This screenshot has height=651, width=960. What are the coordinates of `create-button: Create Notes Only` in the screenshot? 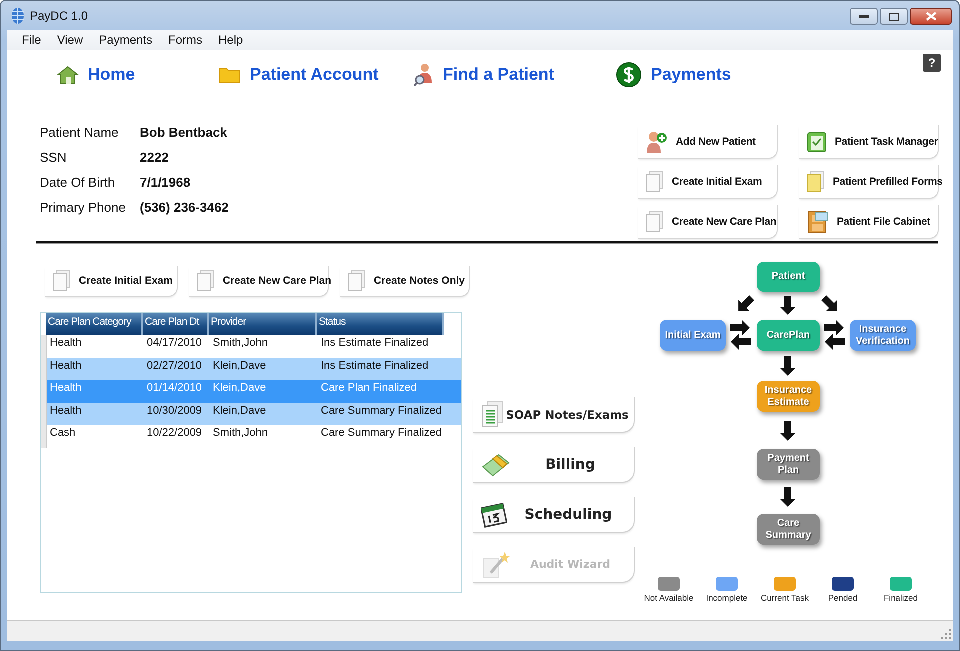 It's located at (405, 281).